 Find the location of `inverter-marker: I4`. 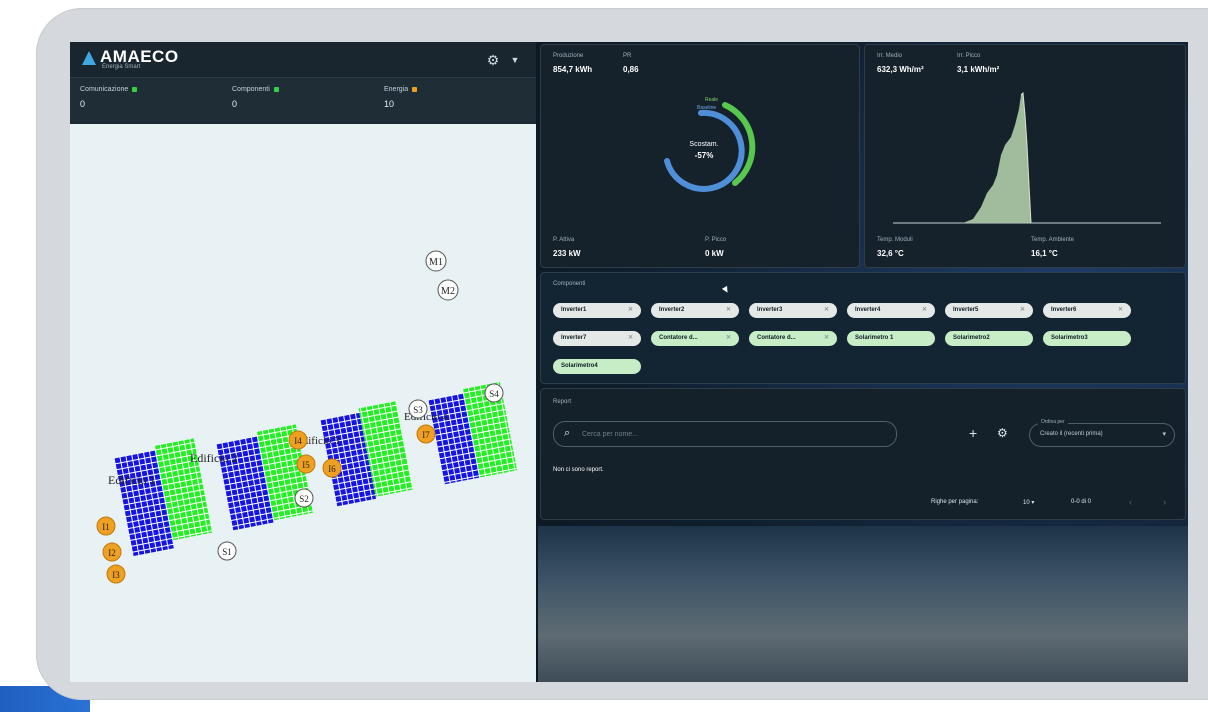

inverter-marker: I4 is located at coordinates (298, 440).